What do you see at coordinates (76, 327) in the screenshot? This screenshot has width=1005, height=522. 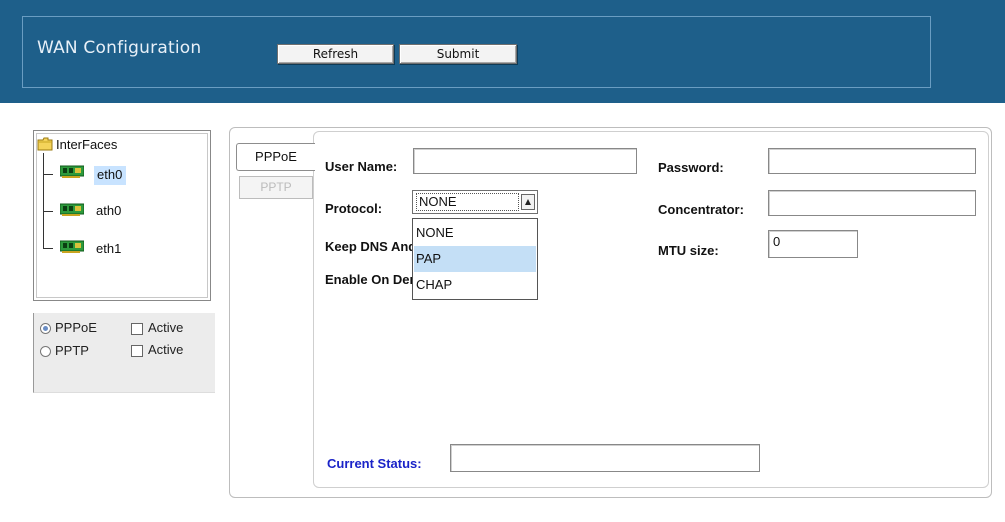 I see `pppoe-radio-label: PPPoE` at bounding box center [76, 327].